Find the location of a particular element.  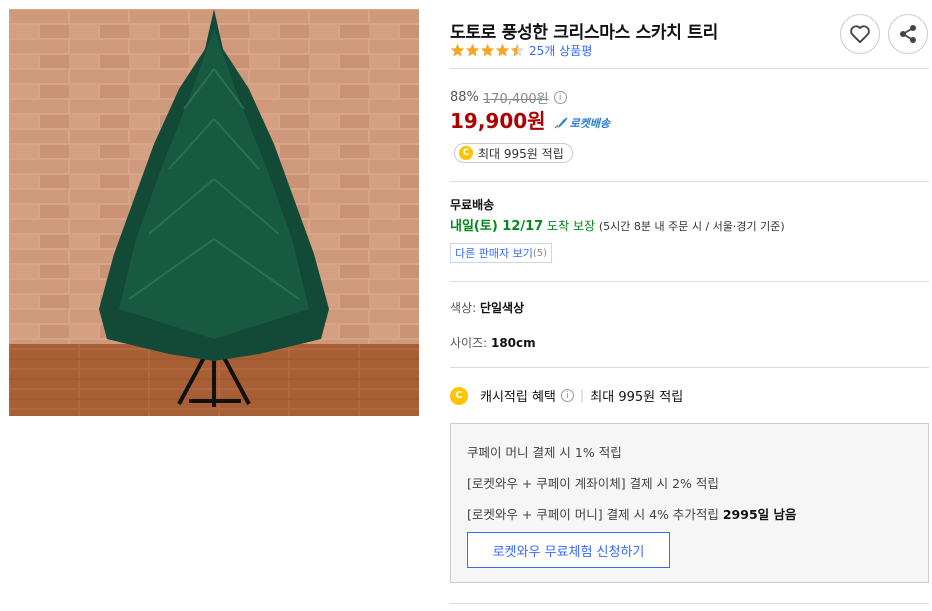

review-count-link: 25개 상품평 is located at coordinates (560, 50).